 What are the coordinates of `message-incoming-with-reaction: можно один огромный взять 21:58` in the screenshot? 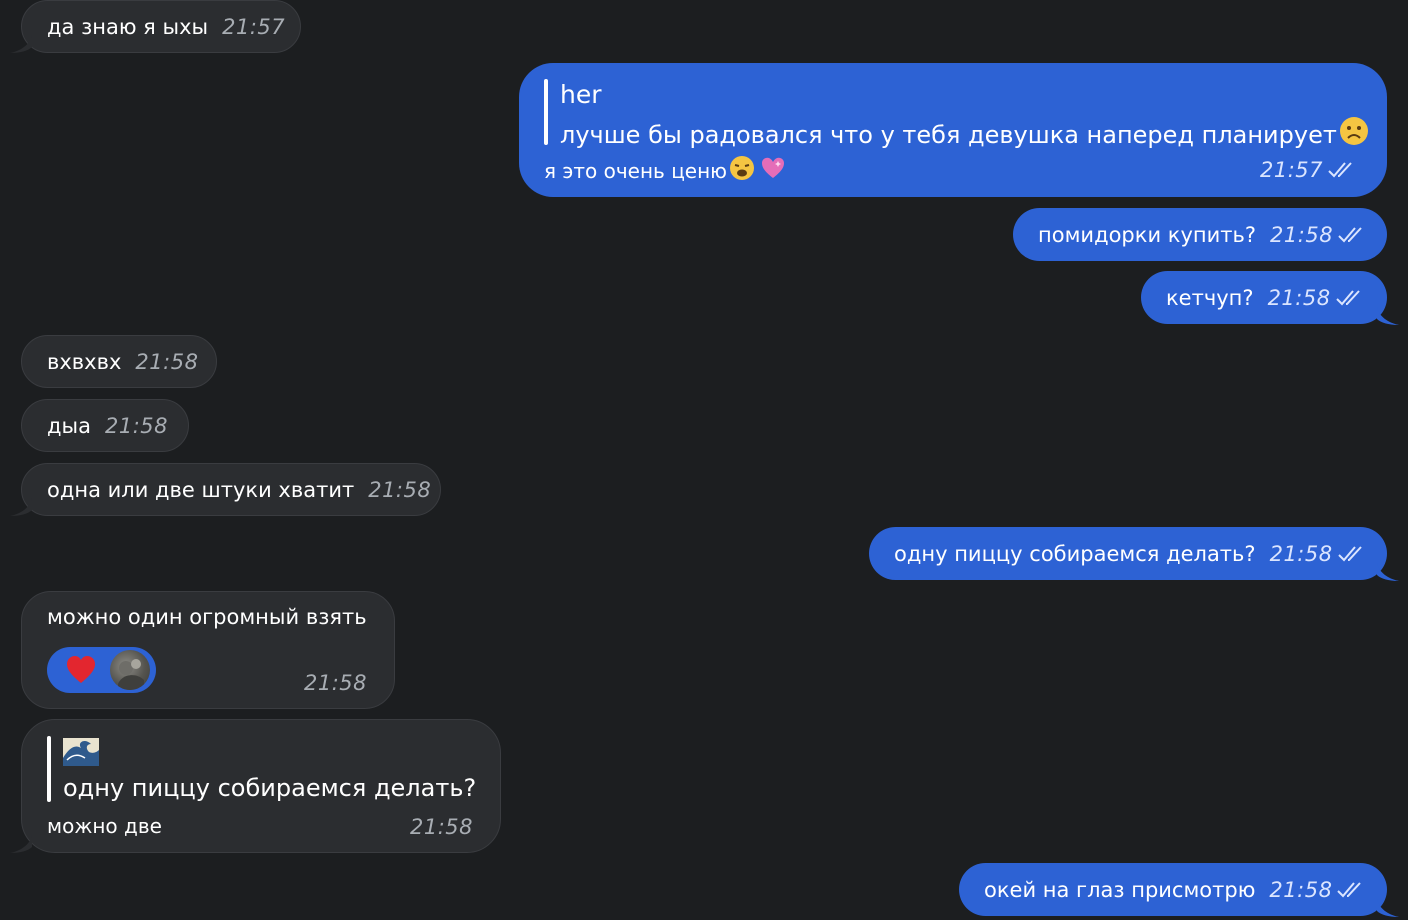 It's located at (208, 650).